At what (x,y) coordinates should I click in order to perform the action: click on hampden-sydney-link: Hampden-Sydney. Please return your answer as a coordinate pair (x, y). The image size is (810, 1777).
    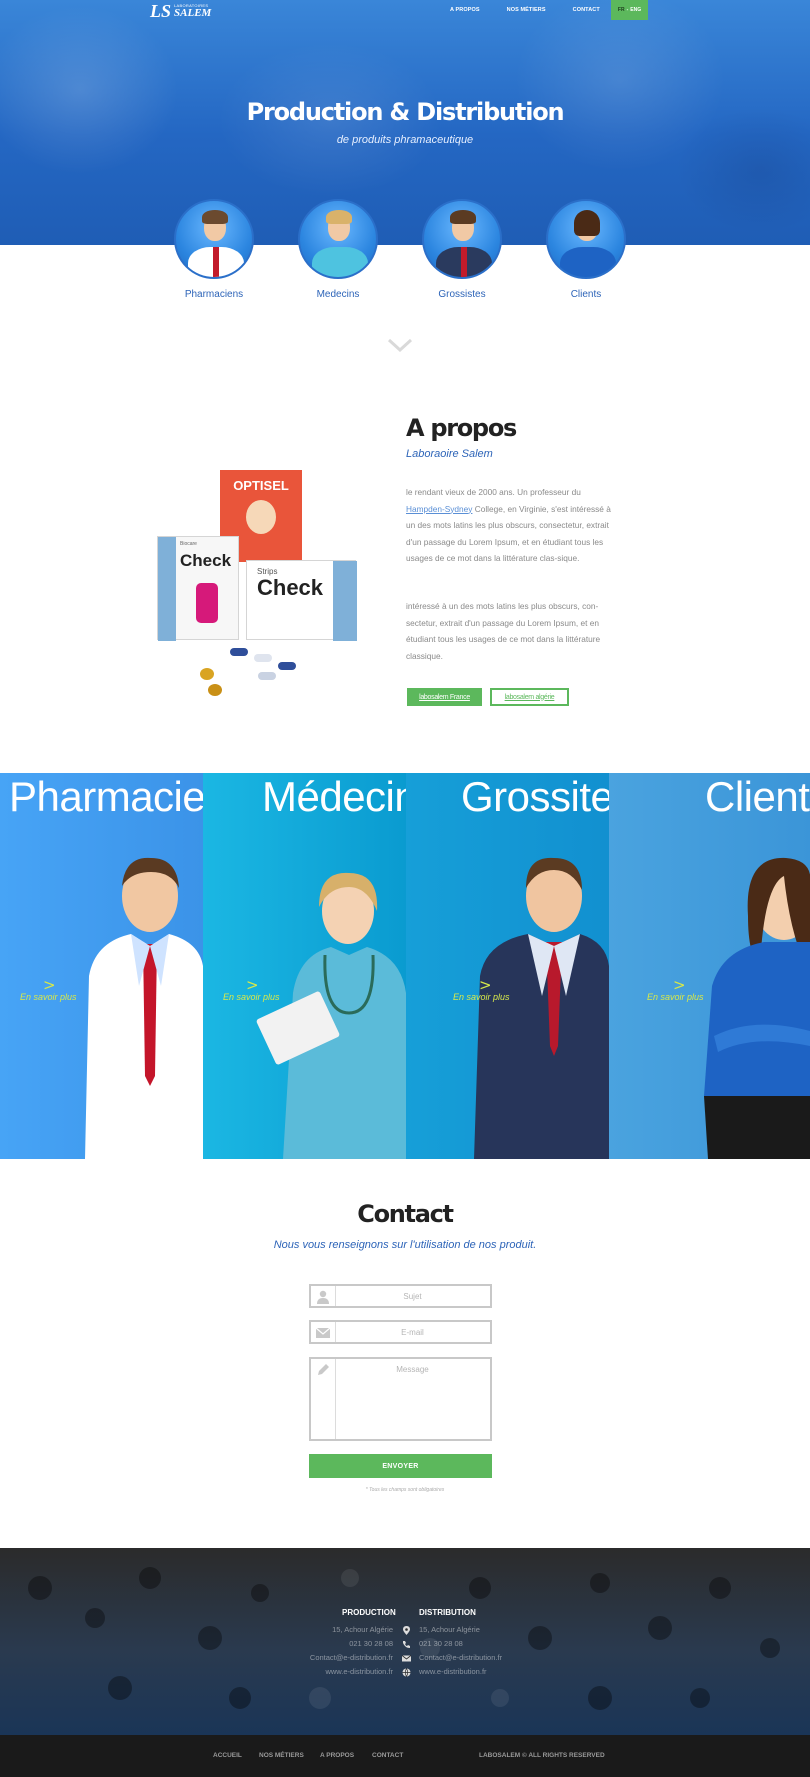
    Looking at the image, I should click on (439, 509).